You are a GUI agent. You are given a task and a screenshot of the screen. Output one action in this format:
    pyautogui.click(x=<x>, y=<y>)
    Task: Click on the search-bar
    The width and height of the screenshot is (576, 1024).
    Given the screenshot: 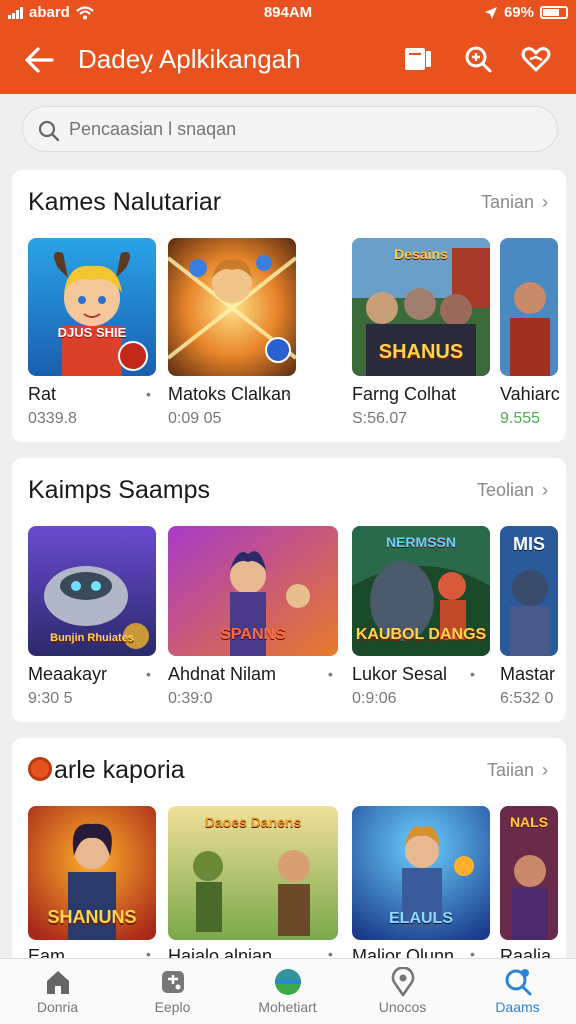 What is the action you would take?
    pyautogui.click(x=290, y=129)
    